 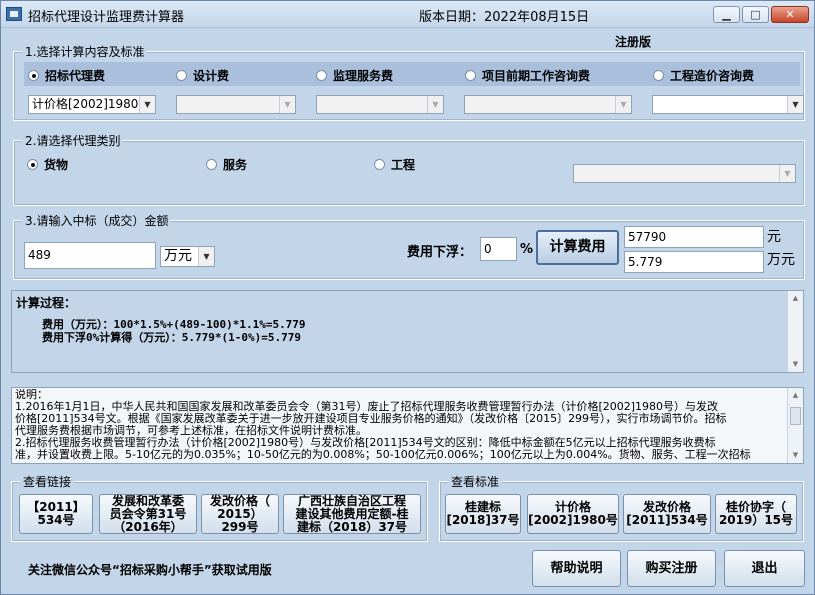 I want to click on wan-unit-label: 万元, so click(x=781, y=260).